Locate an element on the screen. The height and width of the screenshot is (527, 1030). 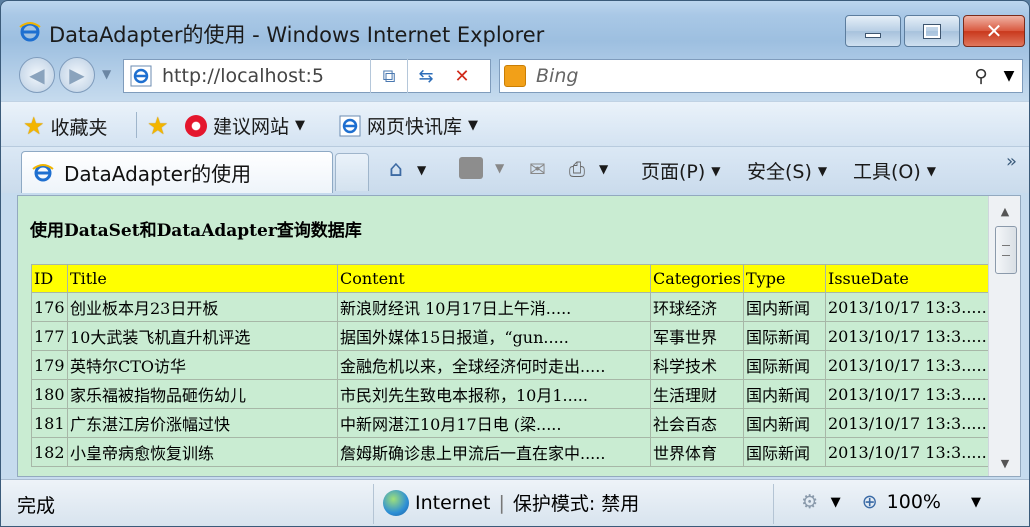
close-icon: ✕ is located at coordinates (994, 31).